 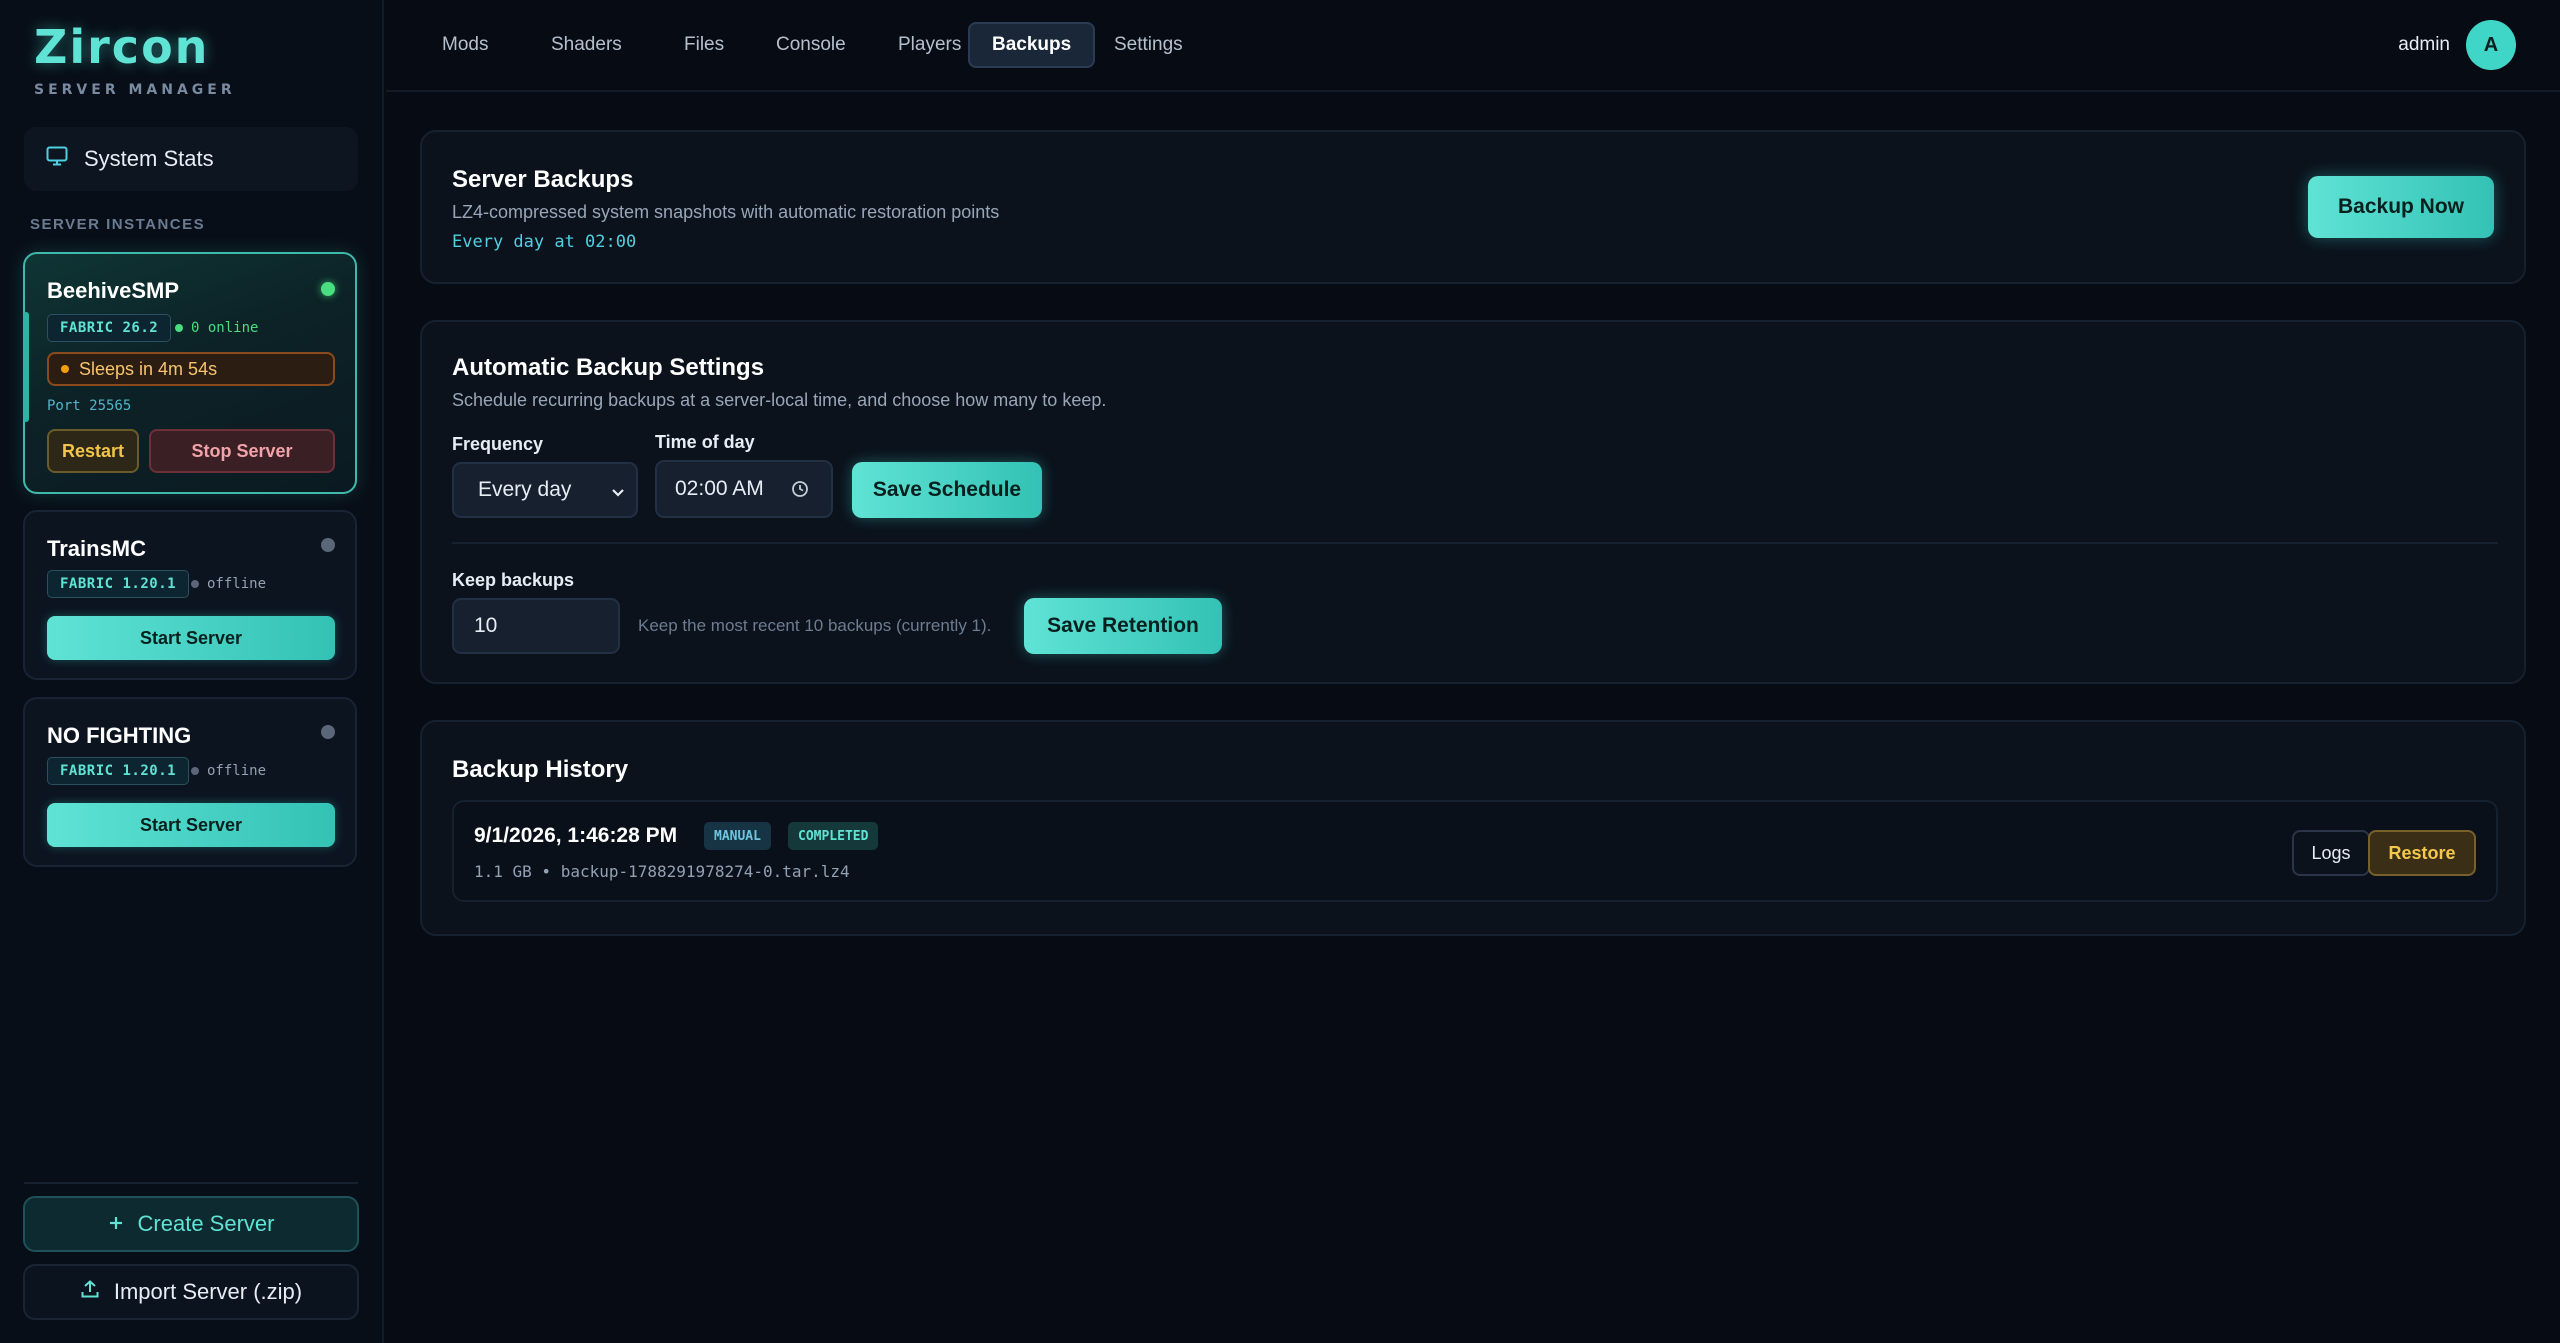 I want to click on tab-backups: Backups, so click(x=1032, y=45).